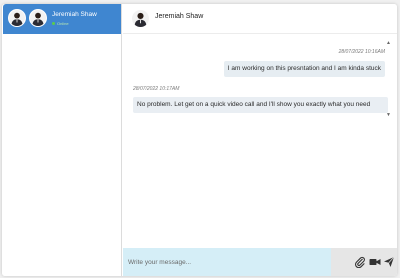  What do you see at coordinates (74, 14) in the screenshot?
I see `contact-name: Jeremiah Shaw` at bounding box center [74, 14].